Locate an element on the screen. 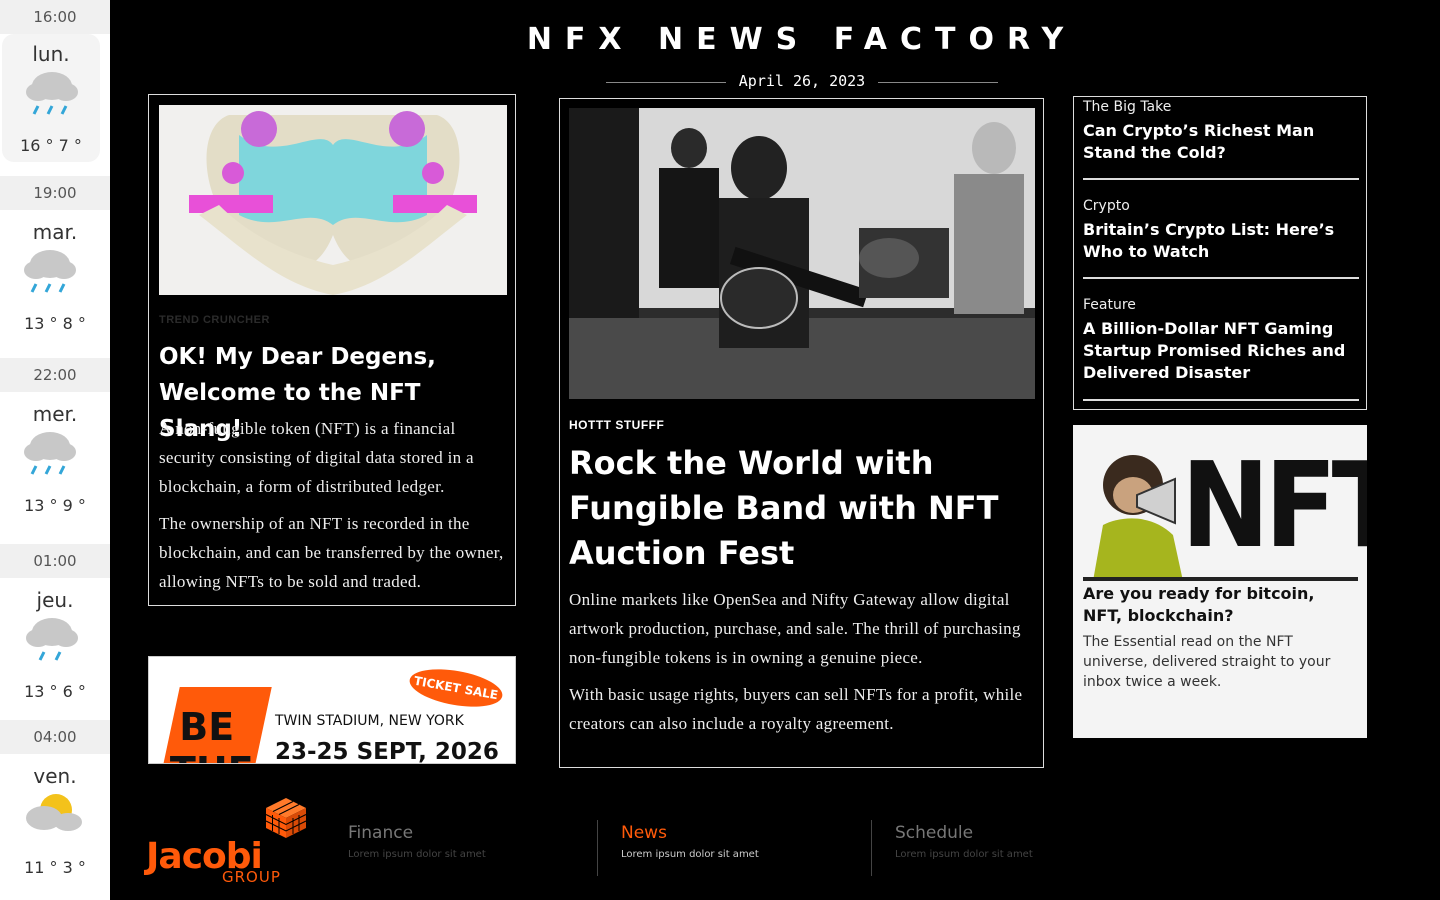  weather-day-1: 16:00 lun. 16 ° 7 ° is located at coordinates (55, 85).